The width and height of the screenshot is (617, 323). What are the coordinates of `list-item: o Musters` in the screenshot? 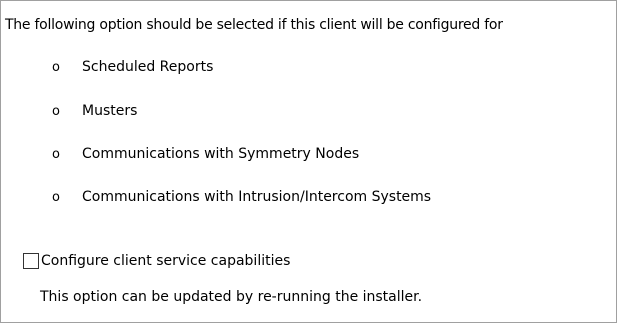 It's located at (94, 111).